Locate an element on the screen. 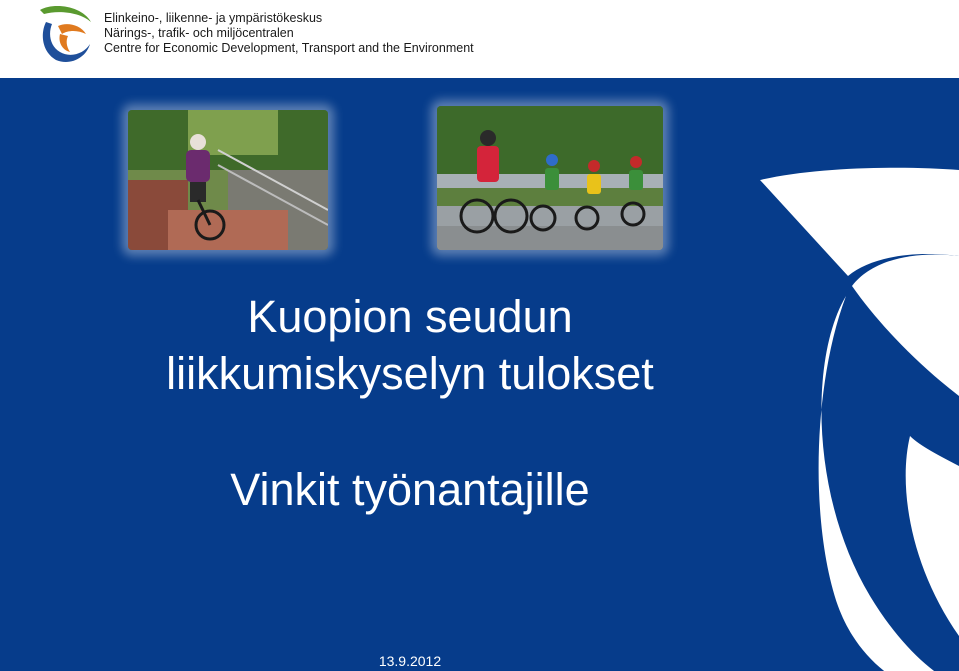 This screenshot has height=671, width=959. org-name-swedish: Närings-, trafik- och miljöcentralen is located at coordinates (199, 33).